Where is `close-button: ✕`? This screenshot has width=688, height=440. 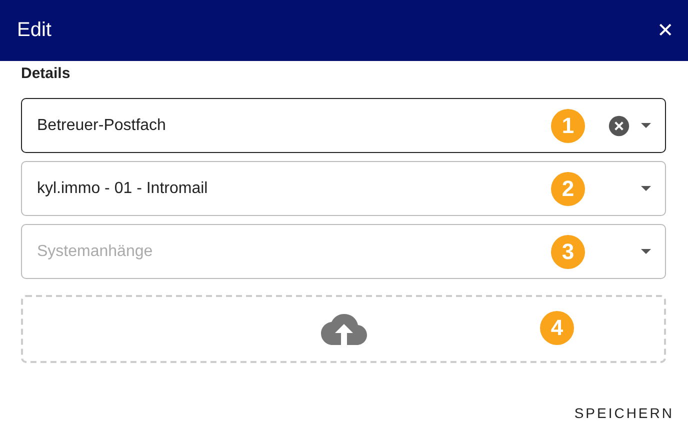
close-button: ✕ is located at coordinates (665, 30).